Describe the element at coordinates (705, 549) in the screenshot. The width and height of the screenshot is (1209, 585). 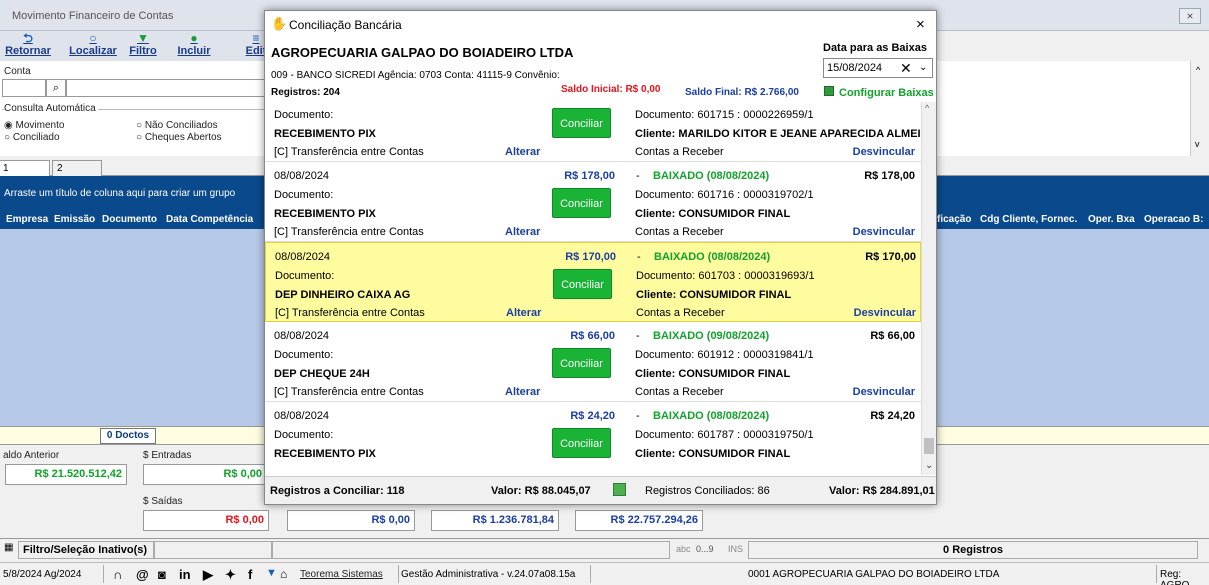
I see `num-indicator: 0...9` at that location.